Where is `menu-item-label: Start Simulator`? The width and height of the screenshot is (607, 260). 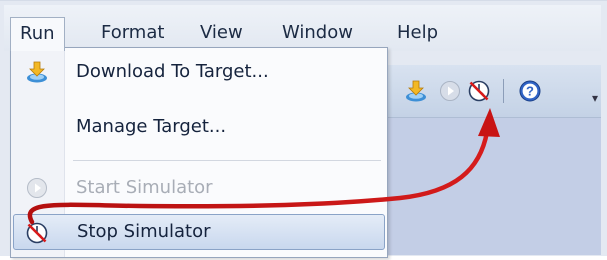 menu-item-label: Start Simulator is located at coordinates (144, 187).